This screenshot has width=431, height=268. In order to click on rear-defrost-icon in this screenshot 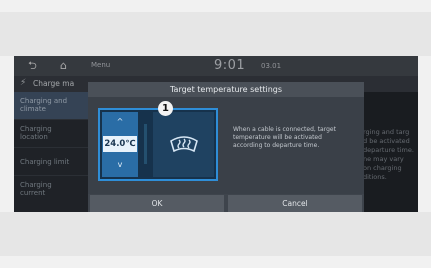, I will do `click(184, 144)`.